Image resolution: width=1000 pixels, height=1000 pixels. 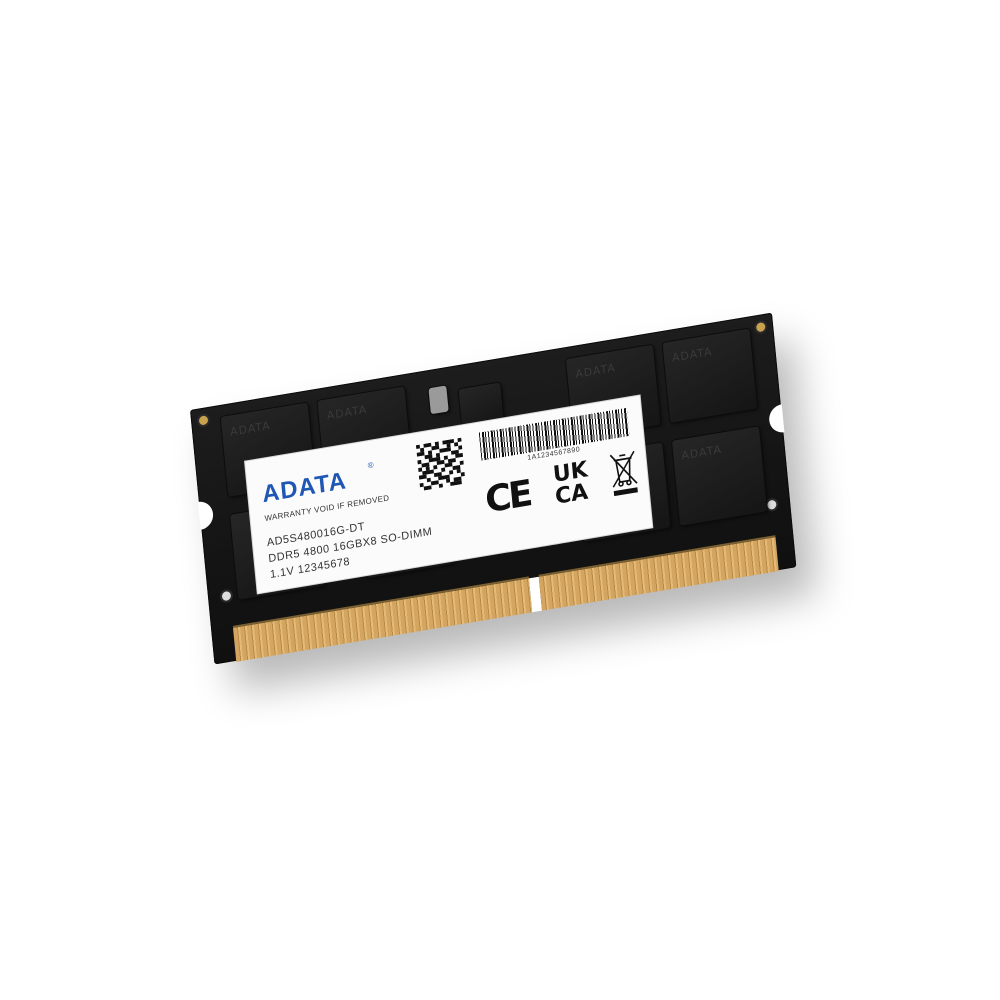 I want to click on qr-code-icon, so click(x=440, y=464).